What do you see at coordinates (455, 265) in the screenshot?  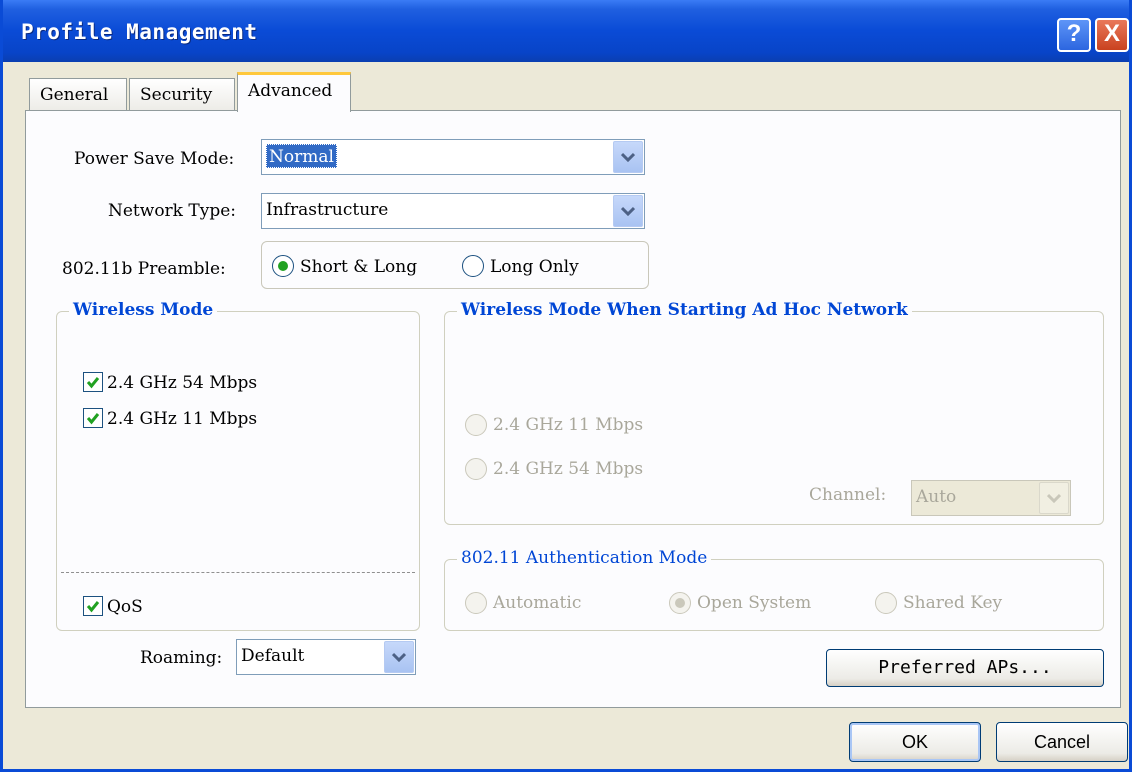 I see `preamble-group: Short & Long Long Only` at bounding box center [455, 265].